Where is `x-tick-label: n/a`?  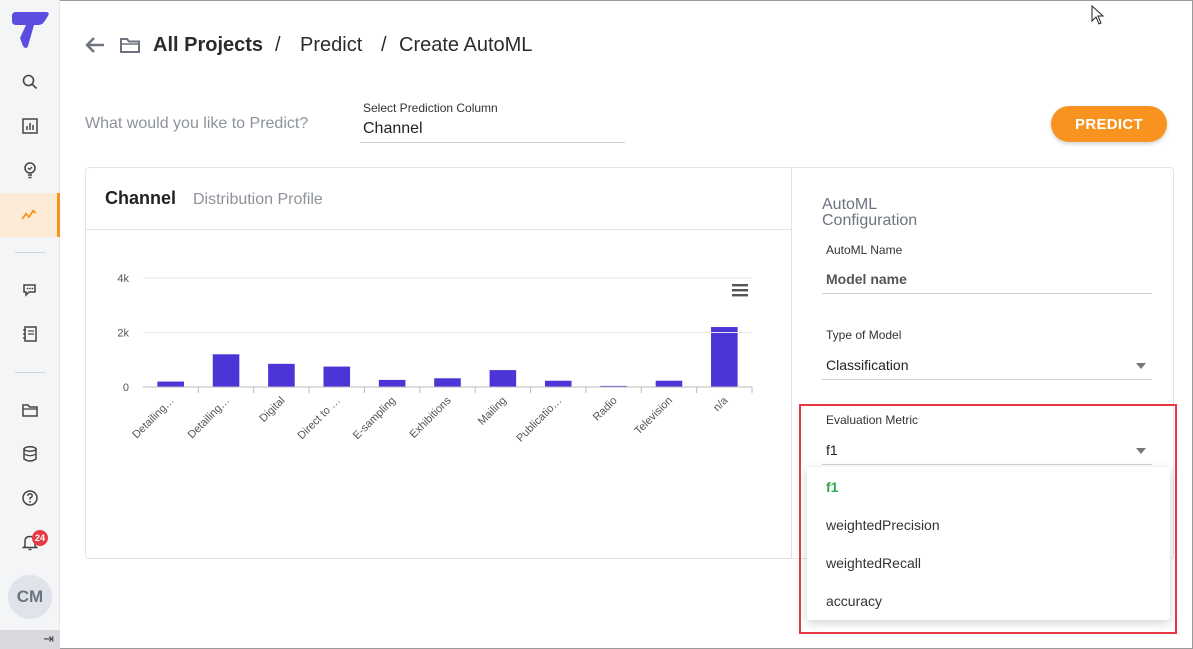
x-tick-label: n/a is located at coordinates (721, 404).